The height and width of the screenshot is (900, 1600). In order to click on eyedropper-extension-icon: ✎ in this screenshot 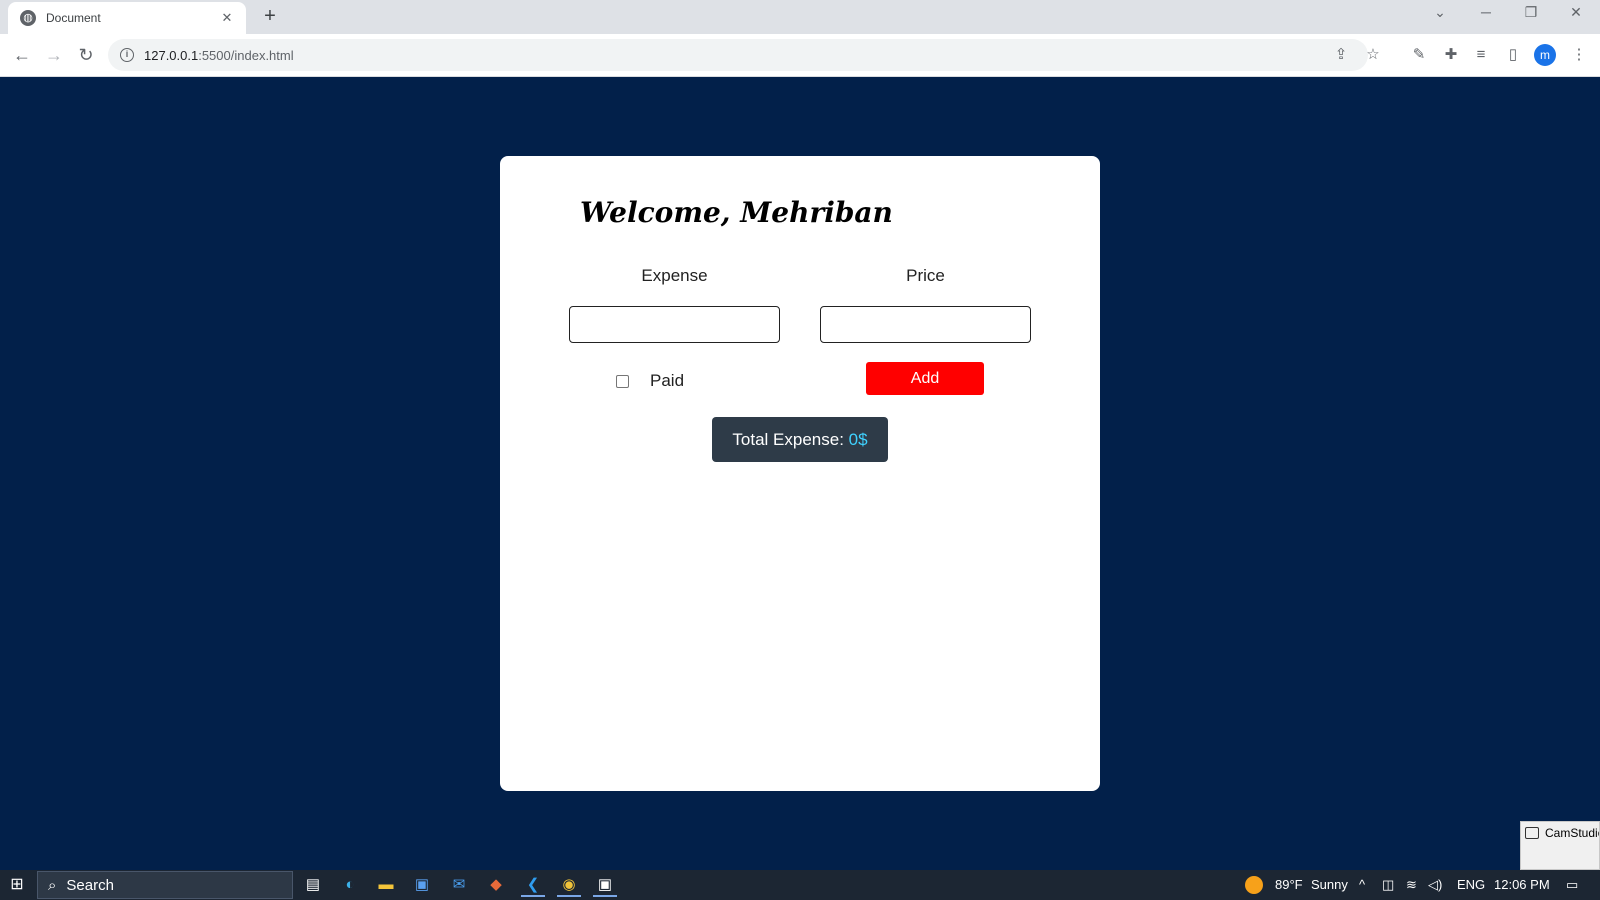, I will do `click(1419, 55)`.